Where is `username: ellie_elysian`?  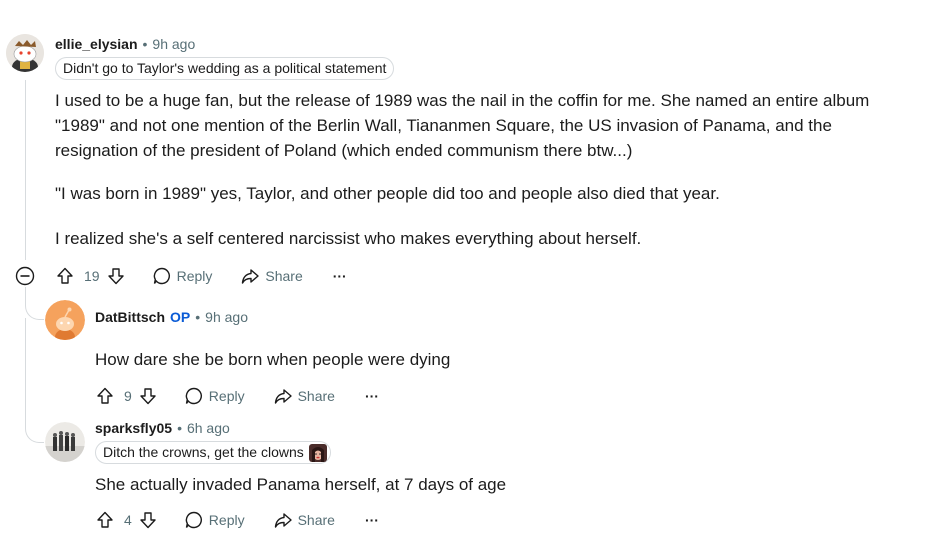
username: ellie_elysian is located at coordinates (96, 44).